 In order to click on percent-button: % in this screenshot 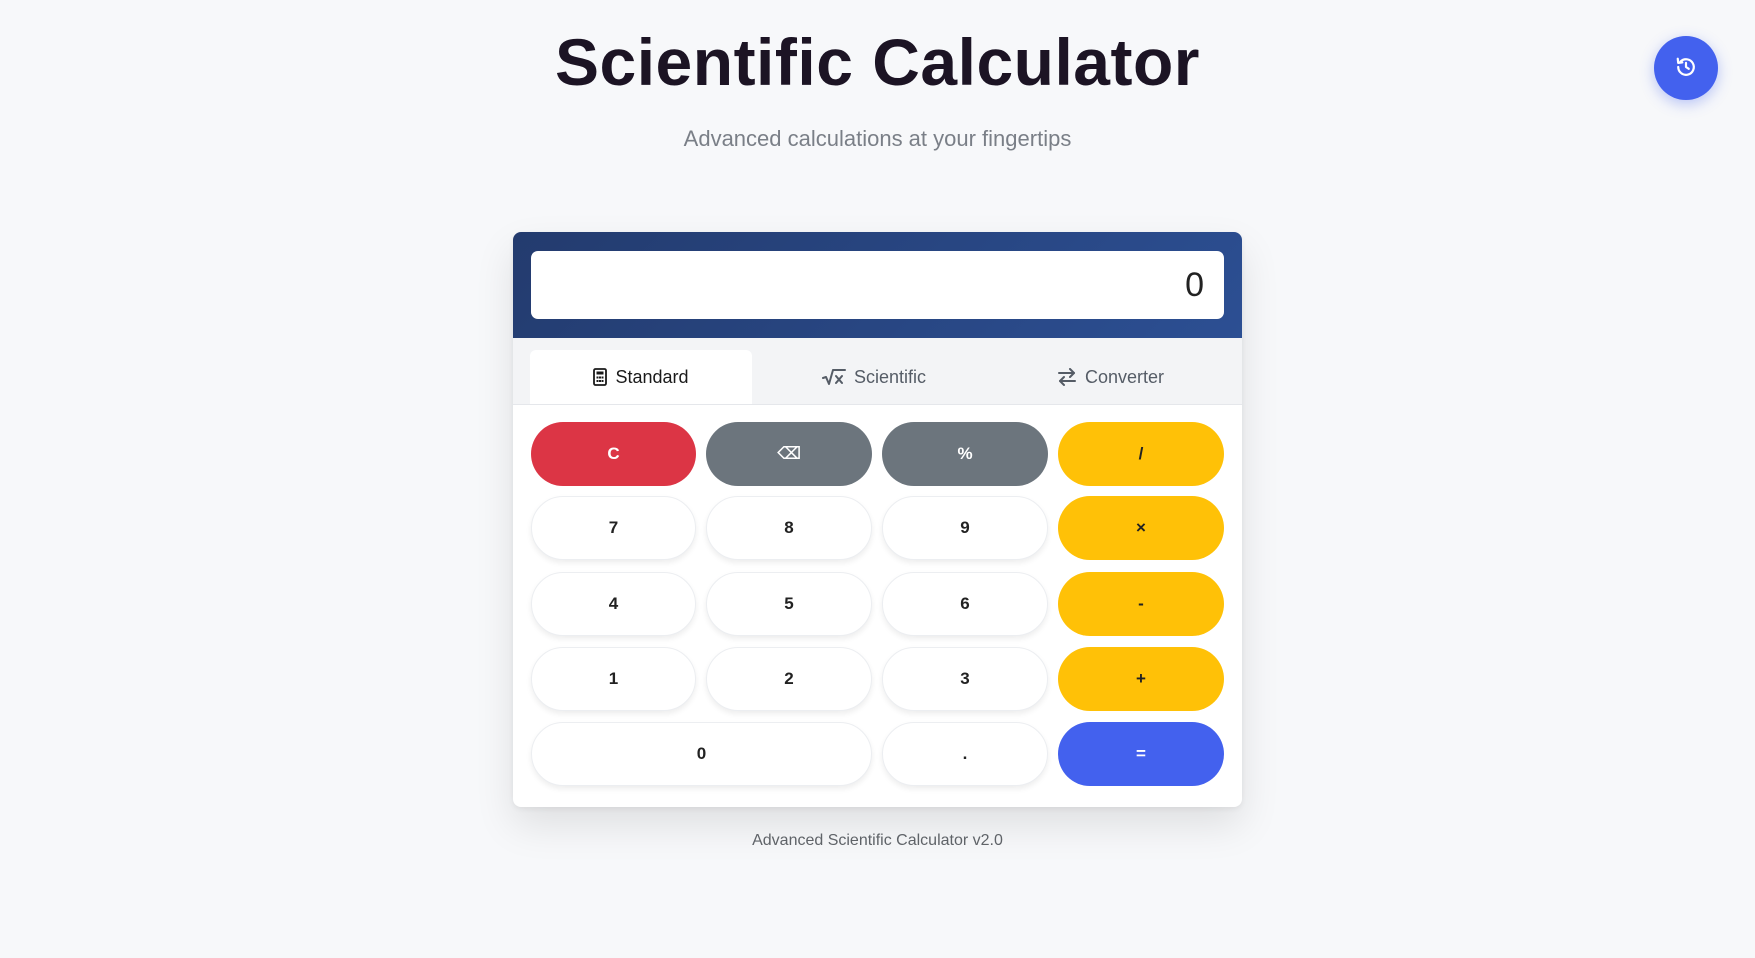, I will do `click(965, 454)`.